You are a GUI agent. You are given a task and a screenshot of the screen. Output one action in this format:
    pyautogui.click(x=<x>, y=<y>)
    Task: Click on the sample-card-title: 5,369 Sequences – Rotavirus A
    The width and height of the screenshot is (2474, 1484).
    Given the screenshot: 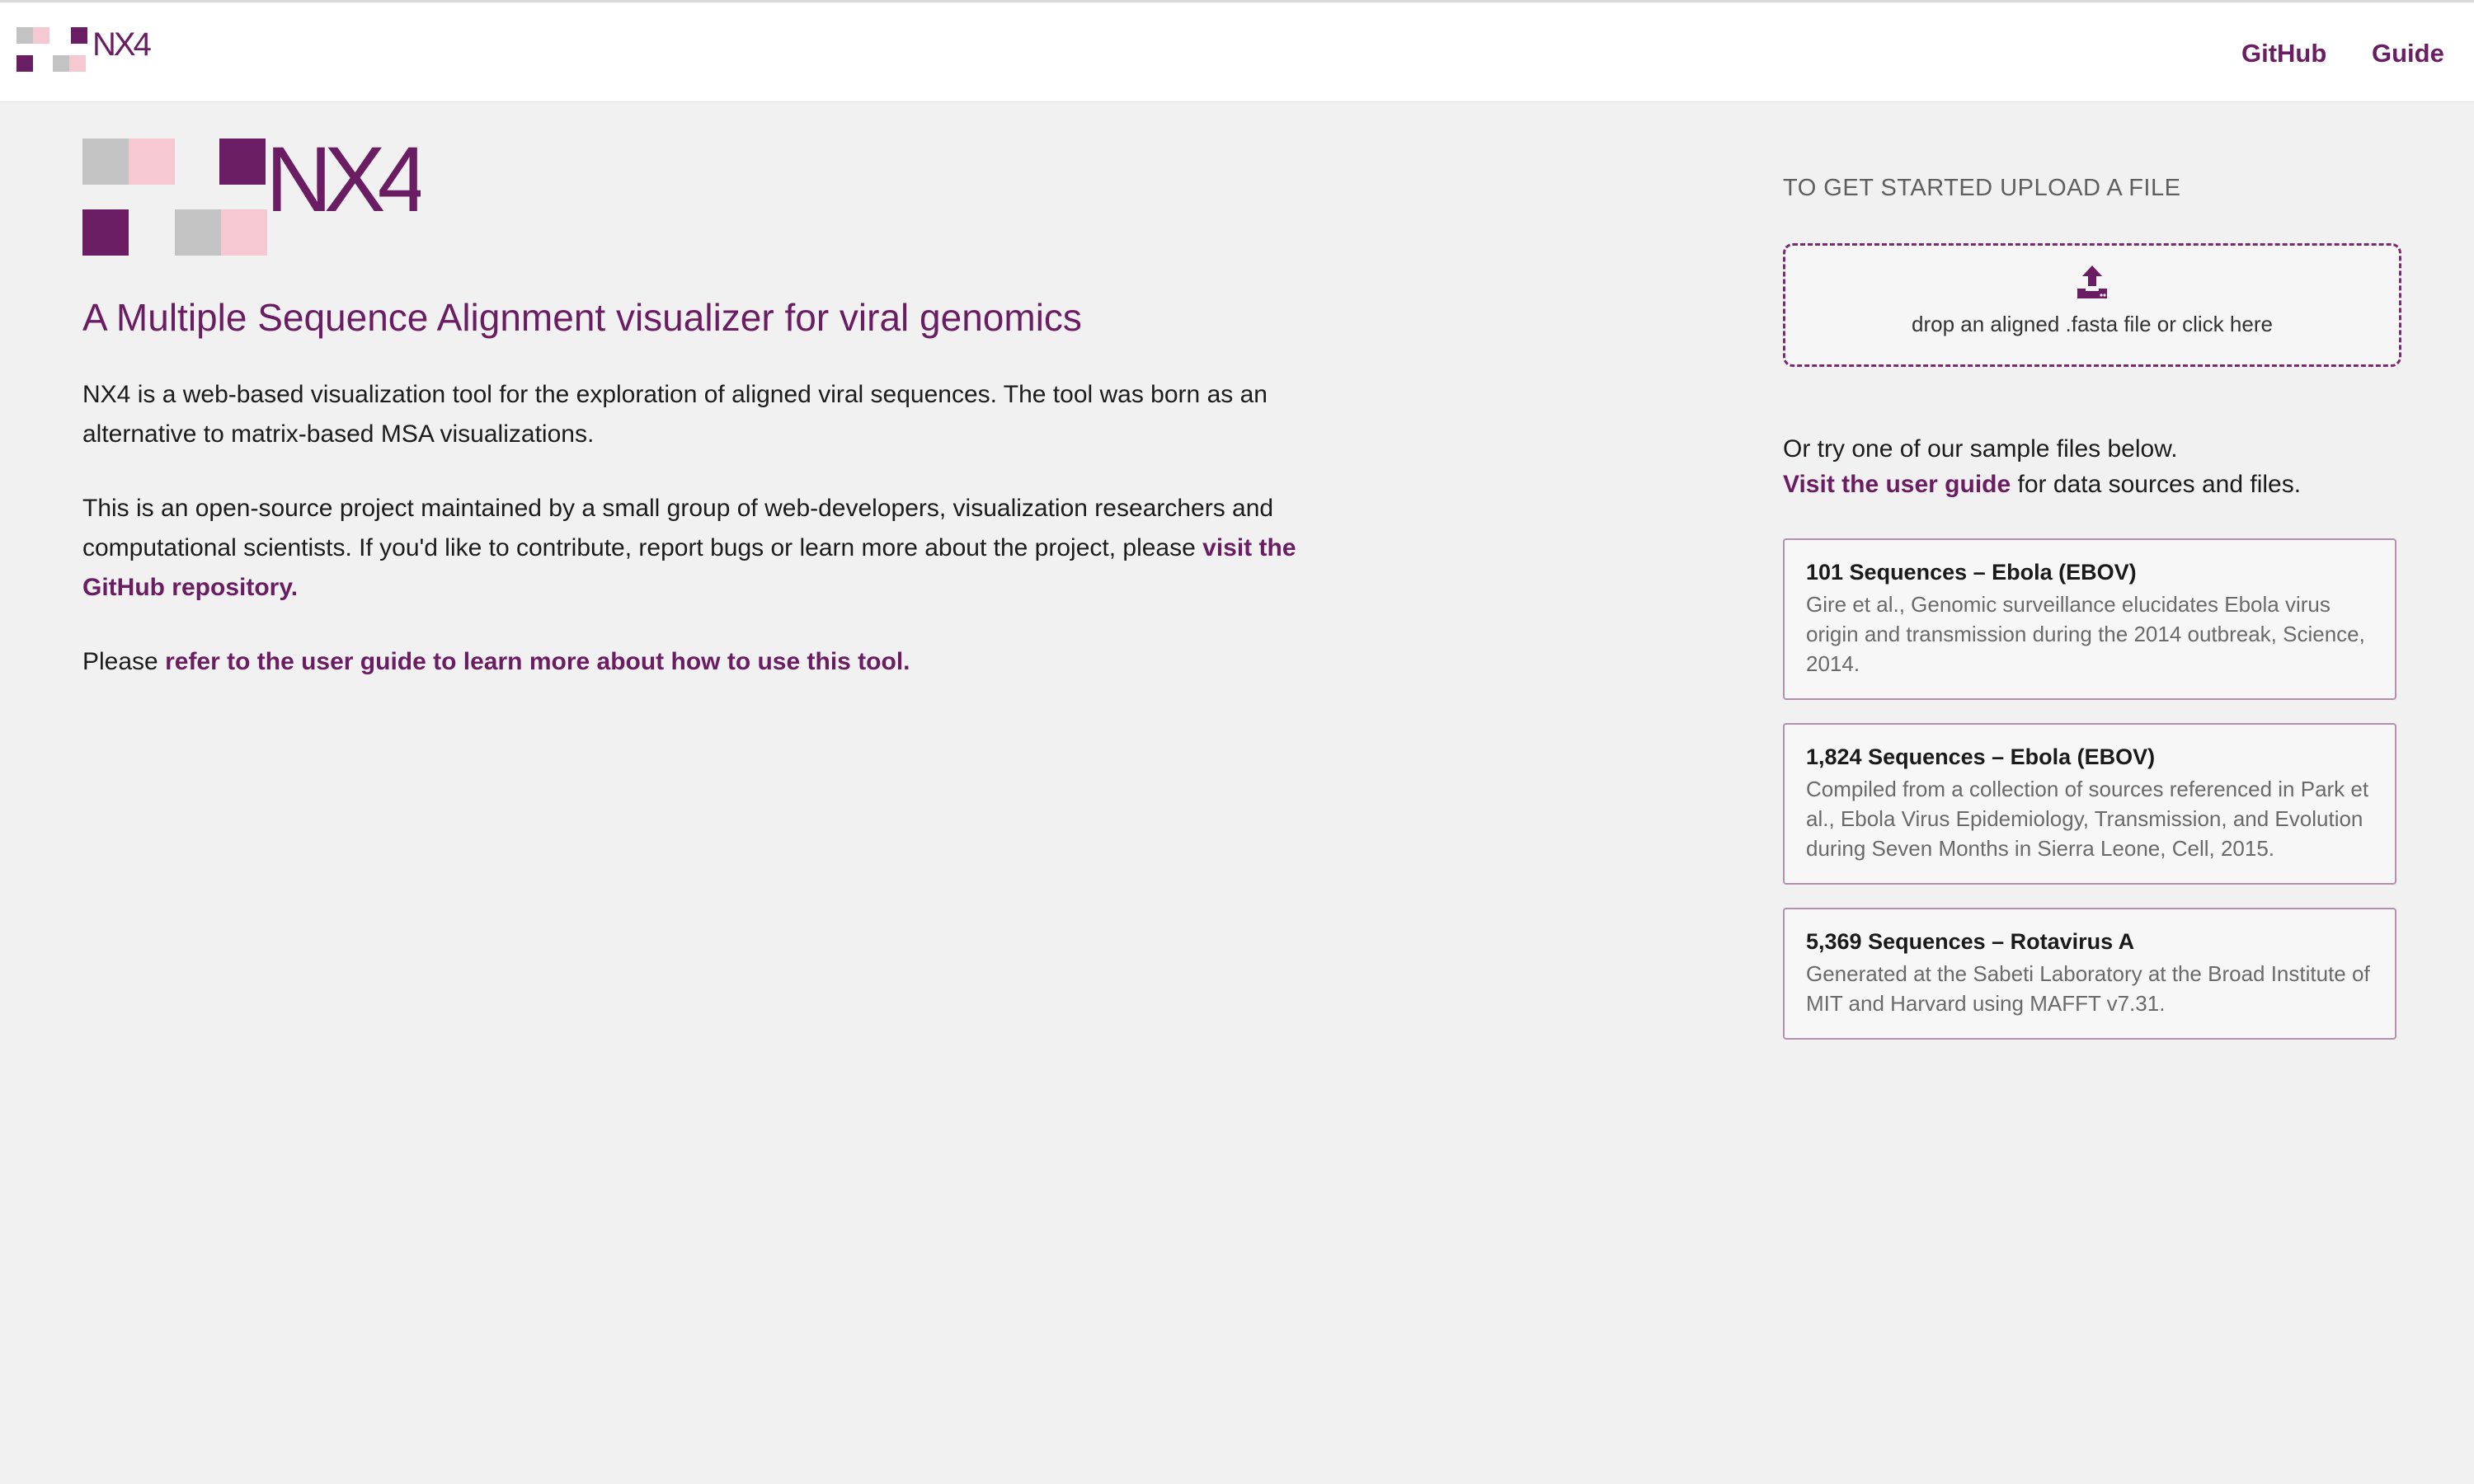 What is the action you would take?
    pyautogui.click(x=1970, y=942)
    